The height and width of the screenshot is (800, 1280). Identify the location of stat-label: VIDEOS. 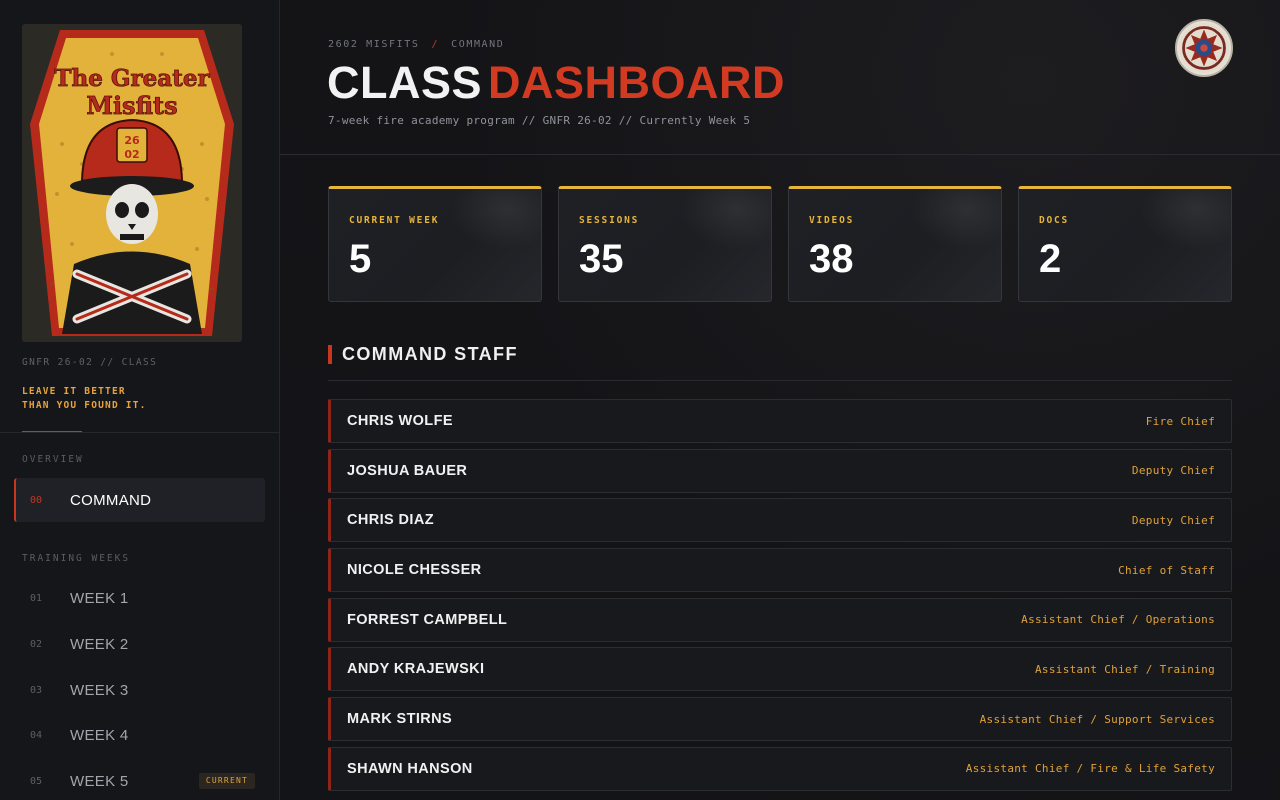
(832, 220).